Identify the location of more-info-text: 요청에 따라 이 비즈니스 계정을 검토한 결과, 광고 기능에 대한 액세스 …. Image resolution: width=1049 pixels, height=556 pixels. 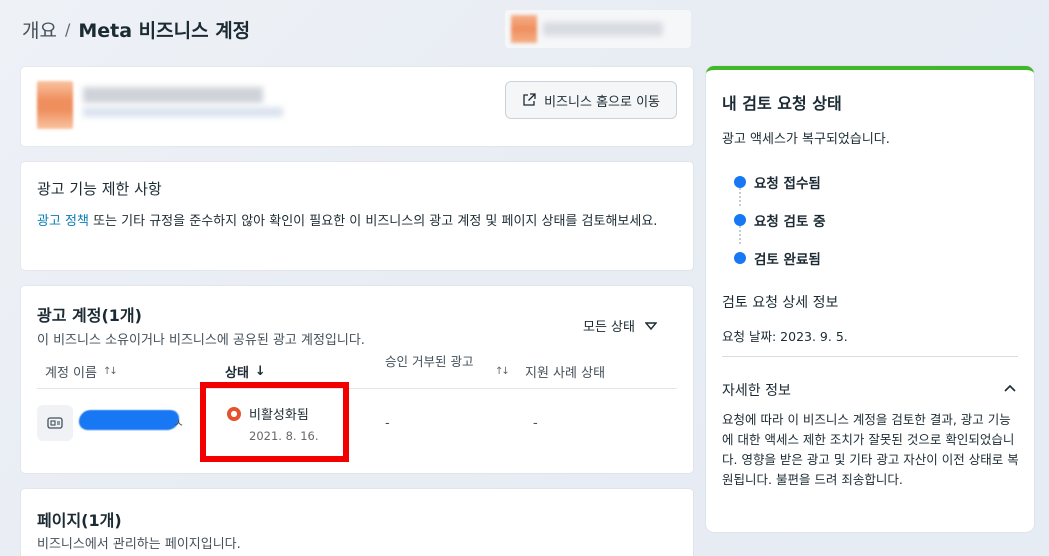
(870, 449).